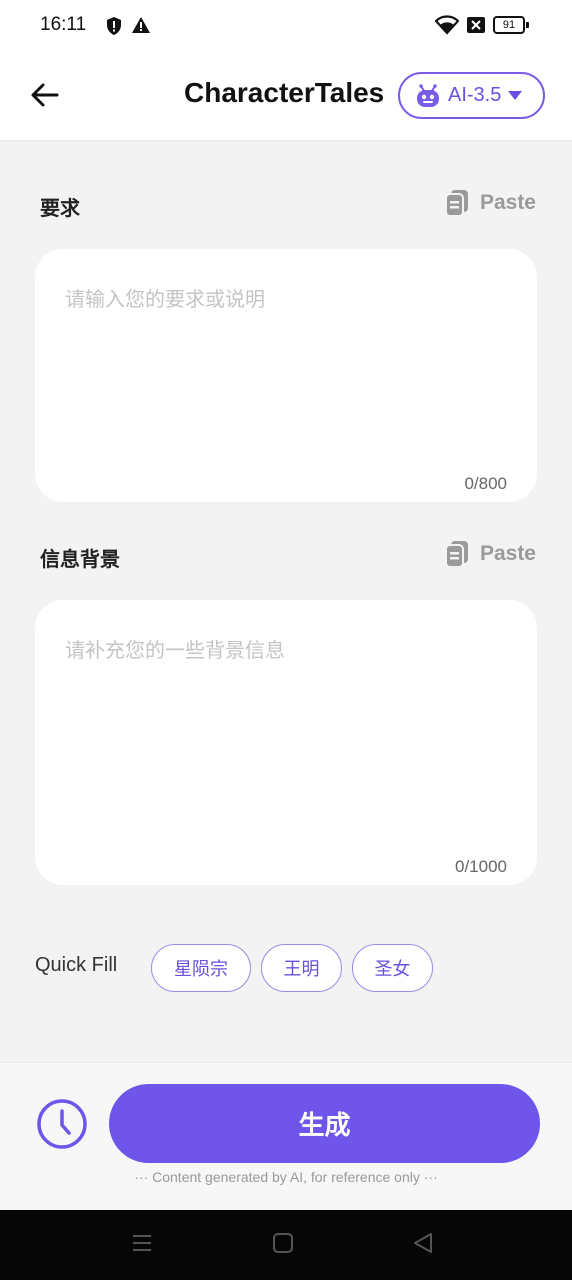 This screenshot has width=572, height=1280. Describe the element at coordinates (141, 27) in the screenshot. I see `warning-icon` at that location.